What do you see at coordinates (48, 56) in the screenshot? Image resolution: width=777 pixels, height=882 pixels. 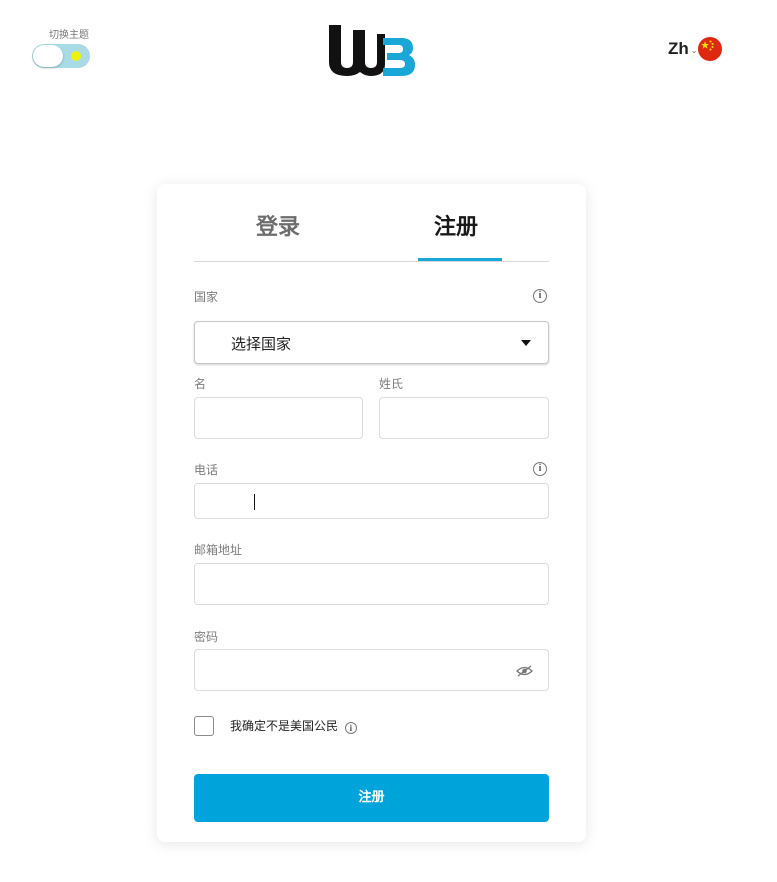 I see `toggle-knob` at bounding box center [48, 56].